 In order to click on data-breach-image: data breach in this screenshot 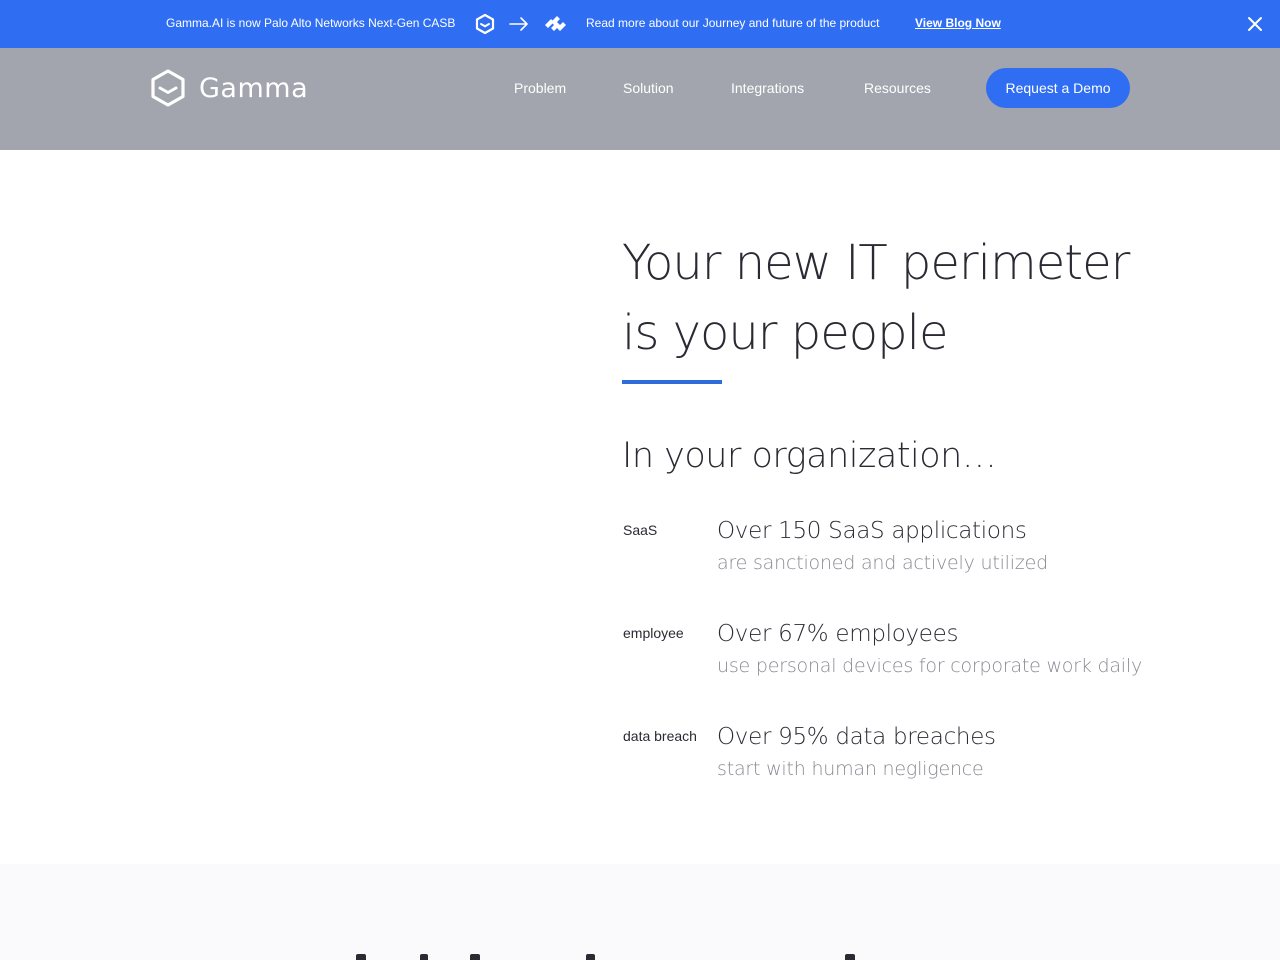, I will do `click(660, 736)`.